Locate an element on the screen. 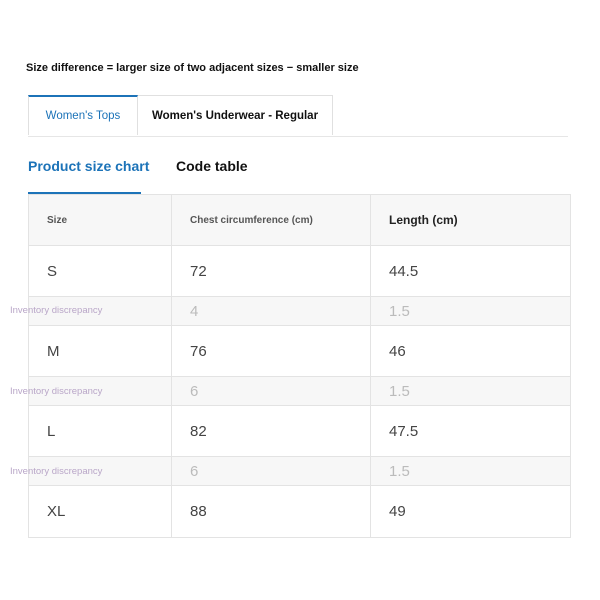  length-cell: 47.5 is located at coordinates (470, 431).